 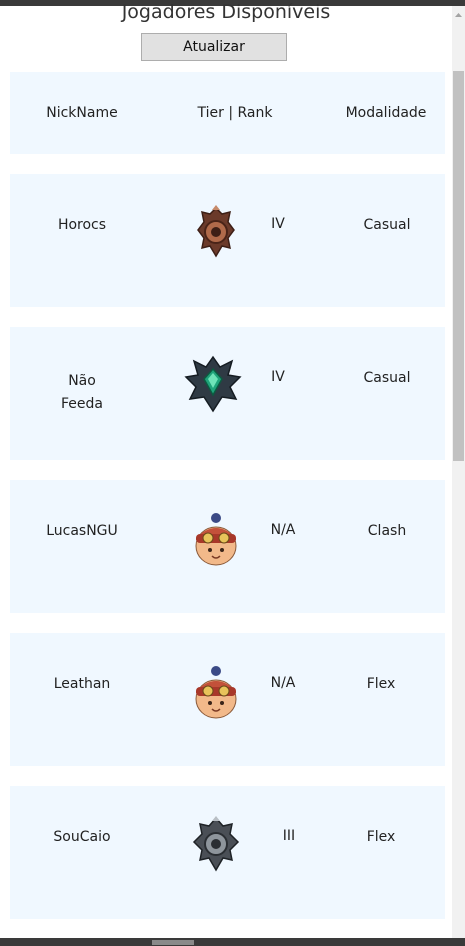 I want to click on header-mode: Modalidade, so click(x=386, y=113).